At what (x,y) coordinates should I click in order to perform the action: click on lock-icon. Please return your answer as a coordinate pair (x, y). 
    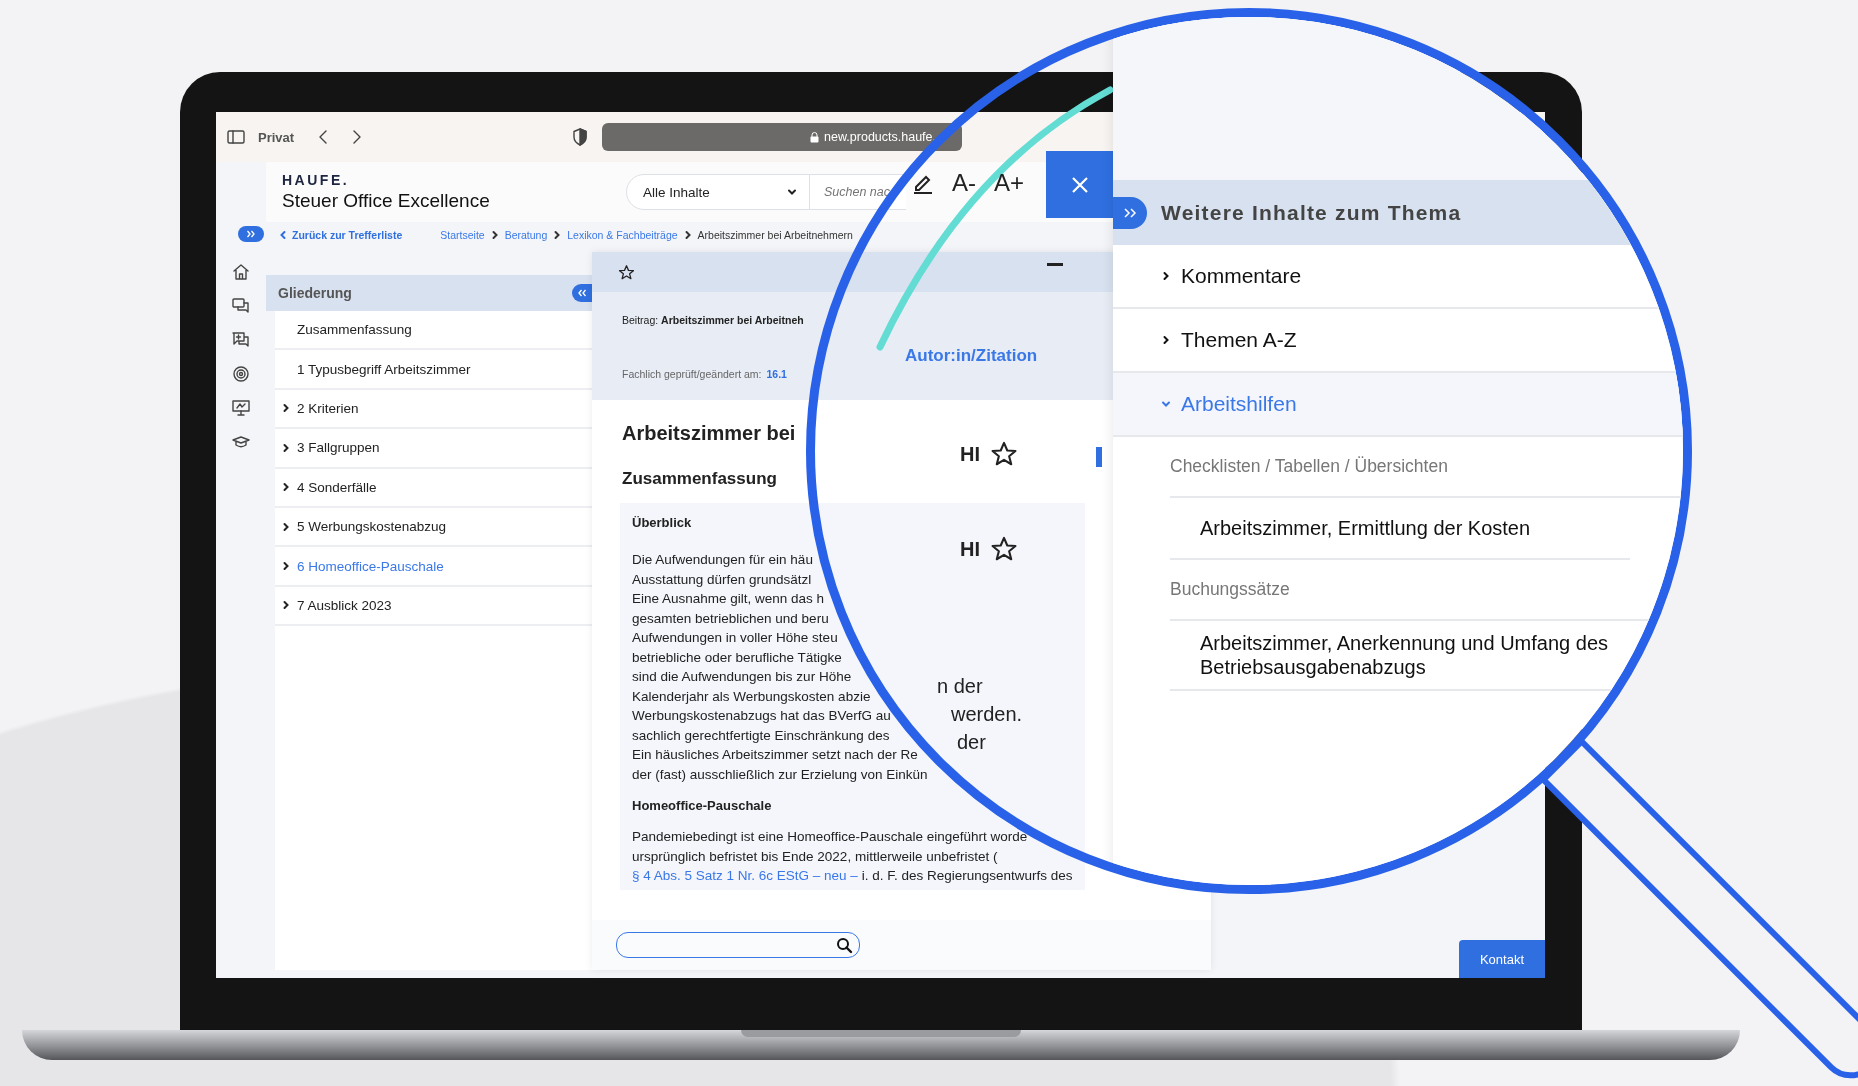
    Looking at the image, I should click on (815, 137).